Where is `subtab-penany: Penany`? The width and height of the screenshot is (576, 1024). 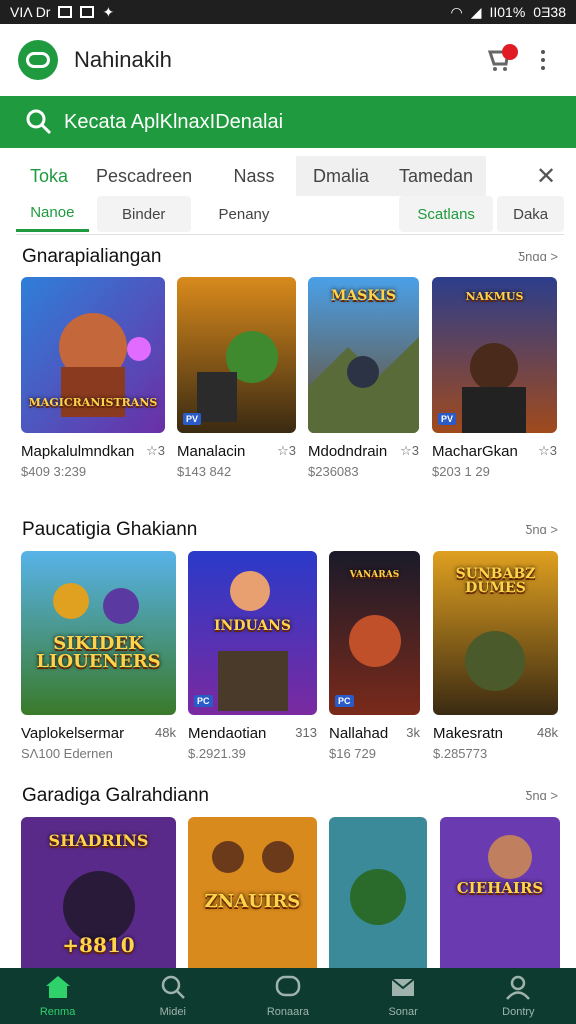 subtab-penany: Penany is located at coordinates (244, 214).